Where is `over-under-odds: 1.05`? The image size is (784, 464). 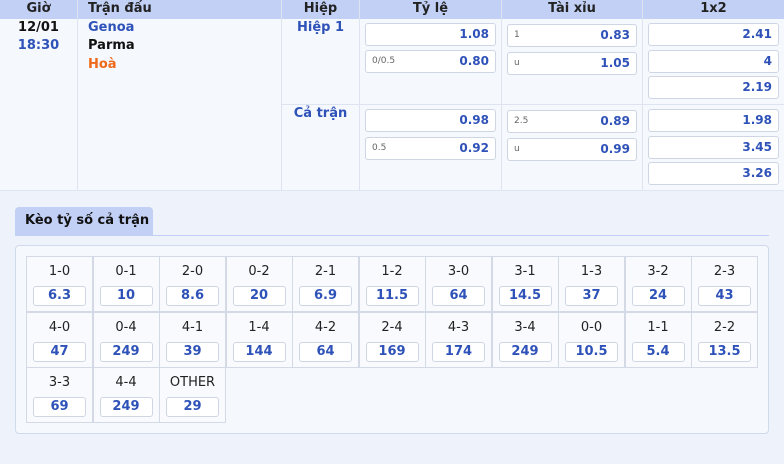 over-under-odds: 1.05 is located at coordinates (615, 63).